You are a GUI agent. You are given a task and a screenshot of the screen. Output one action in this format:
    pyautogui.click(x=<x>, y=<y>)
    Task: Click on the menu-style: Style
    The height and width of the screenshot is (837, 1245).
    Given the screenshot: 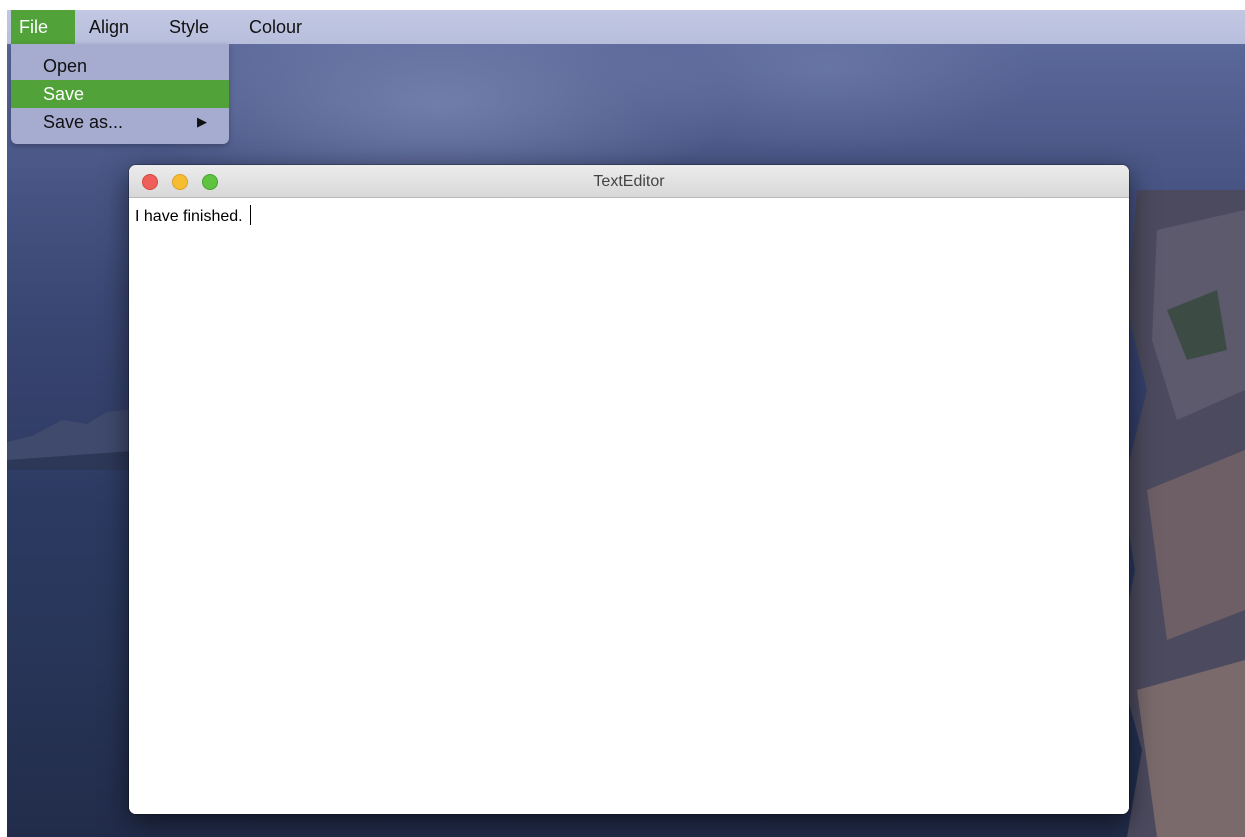 What is the action you would take?
    pyautogui.click(x=189, y=27)
    